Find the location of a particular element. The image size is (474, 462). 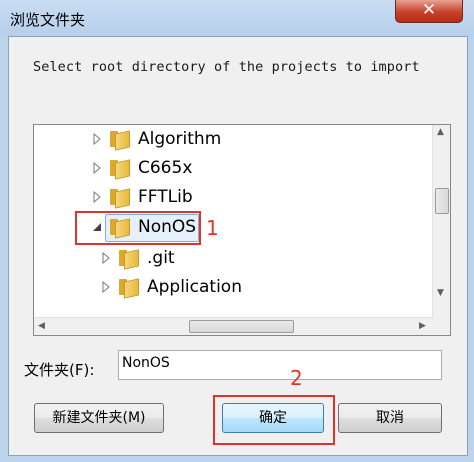

tree-item-c665x: C665x is located at coordinates (142, 168).